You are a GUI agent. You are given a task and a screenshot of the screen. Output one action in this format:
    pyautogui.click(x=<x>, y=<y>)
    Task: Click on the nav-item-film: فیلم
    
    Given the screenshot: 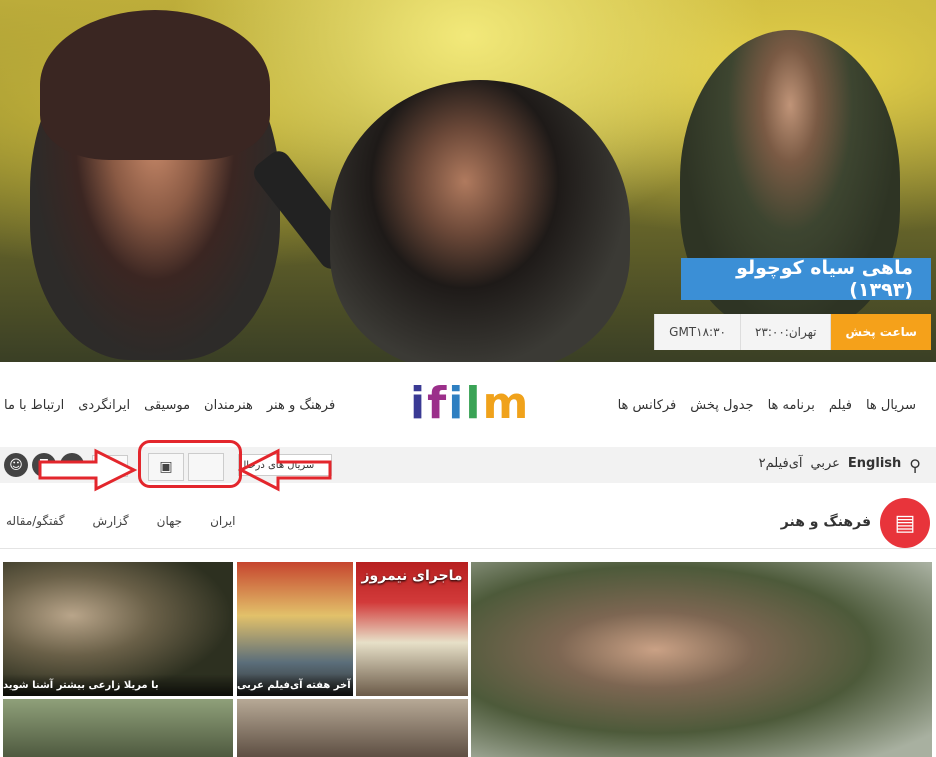 What is the action you would take?
    pyautogui.click(x=840, y=405)
    